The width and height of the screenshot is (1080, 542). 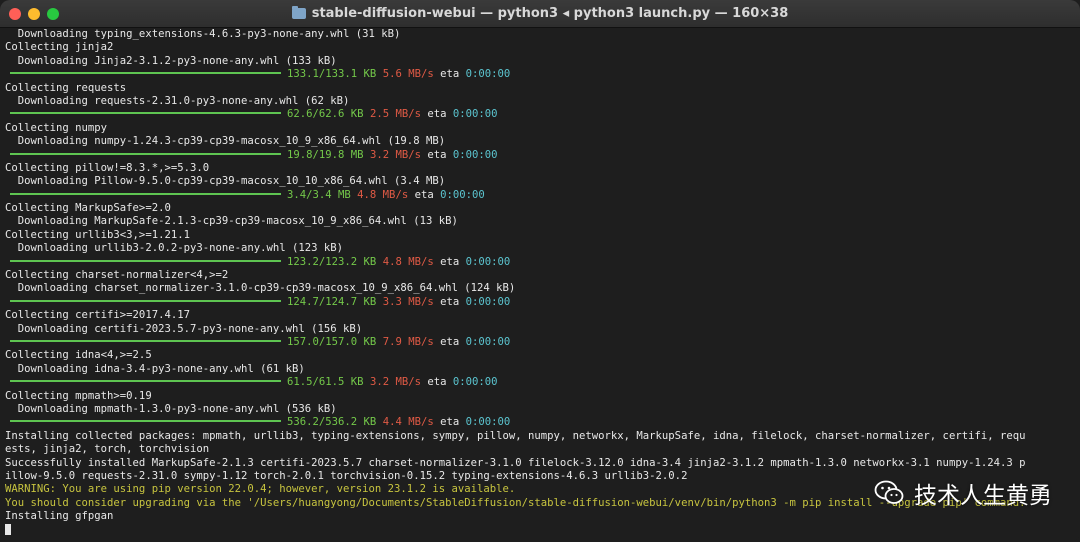 I want to click on output-line: Installing gfpgan, so click(x=59, y=516).